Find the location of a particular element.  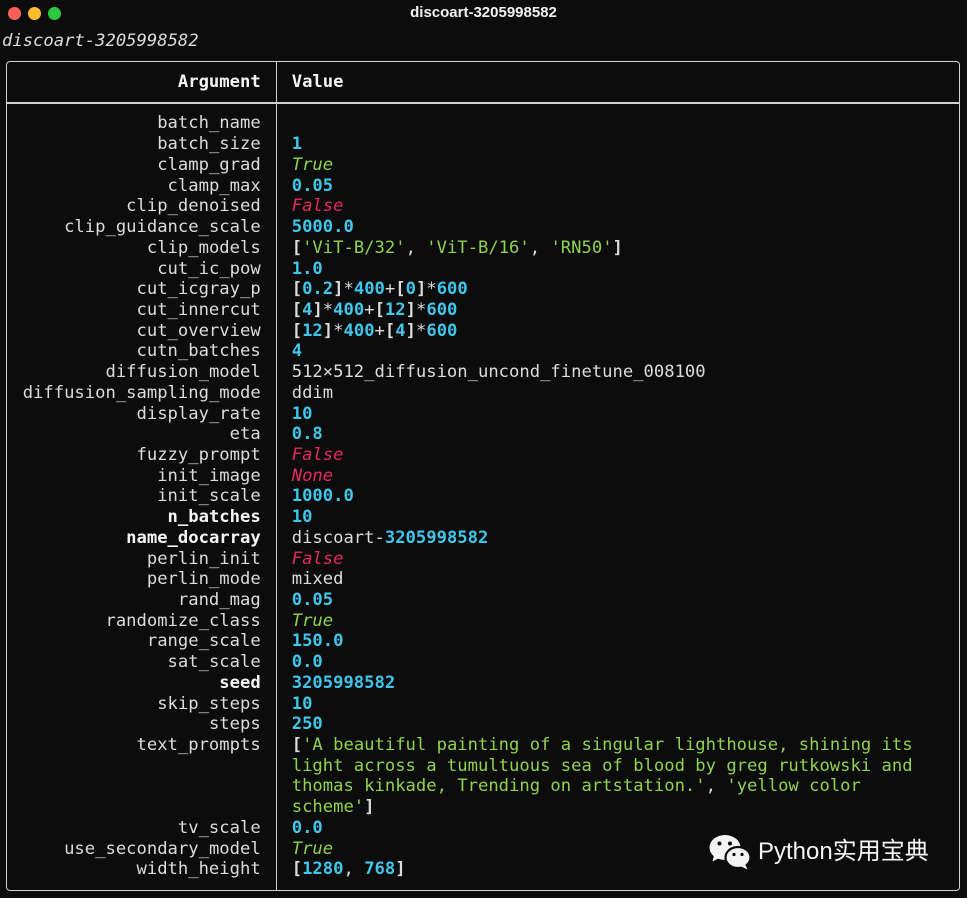

value-cell: 1000.0 is located at coordinates (618, 496).